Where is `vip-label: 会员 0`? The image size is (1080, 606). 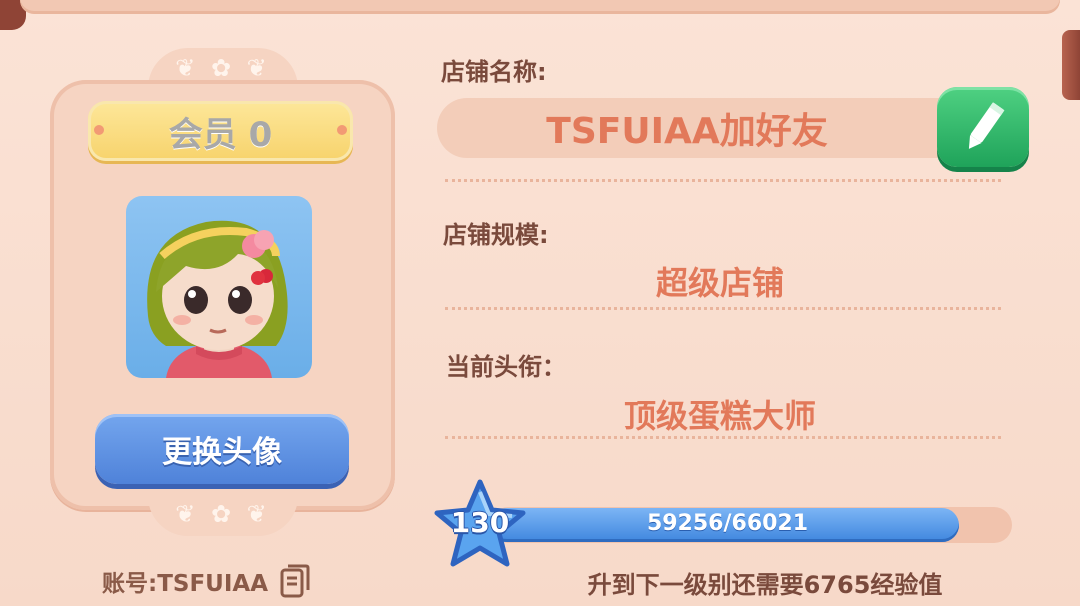 vip-label: 会员 0 is located at coordinates (220, 134).